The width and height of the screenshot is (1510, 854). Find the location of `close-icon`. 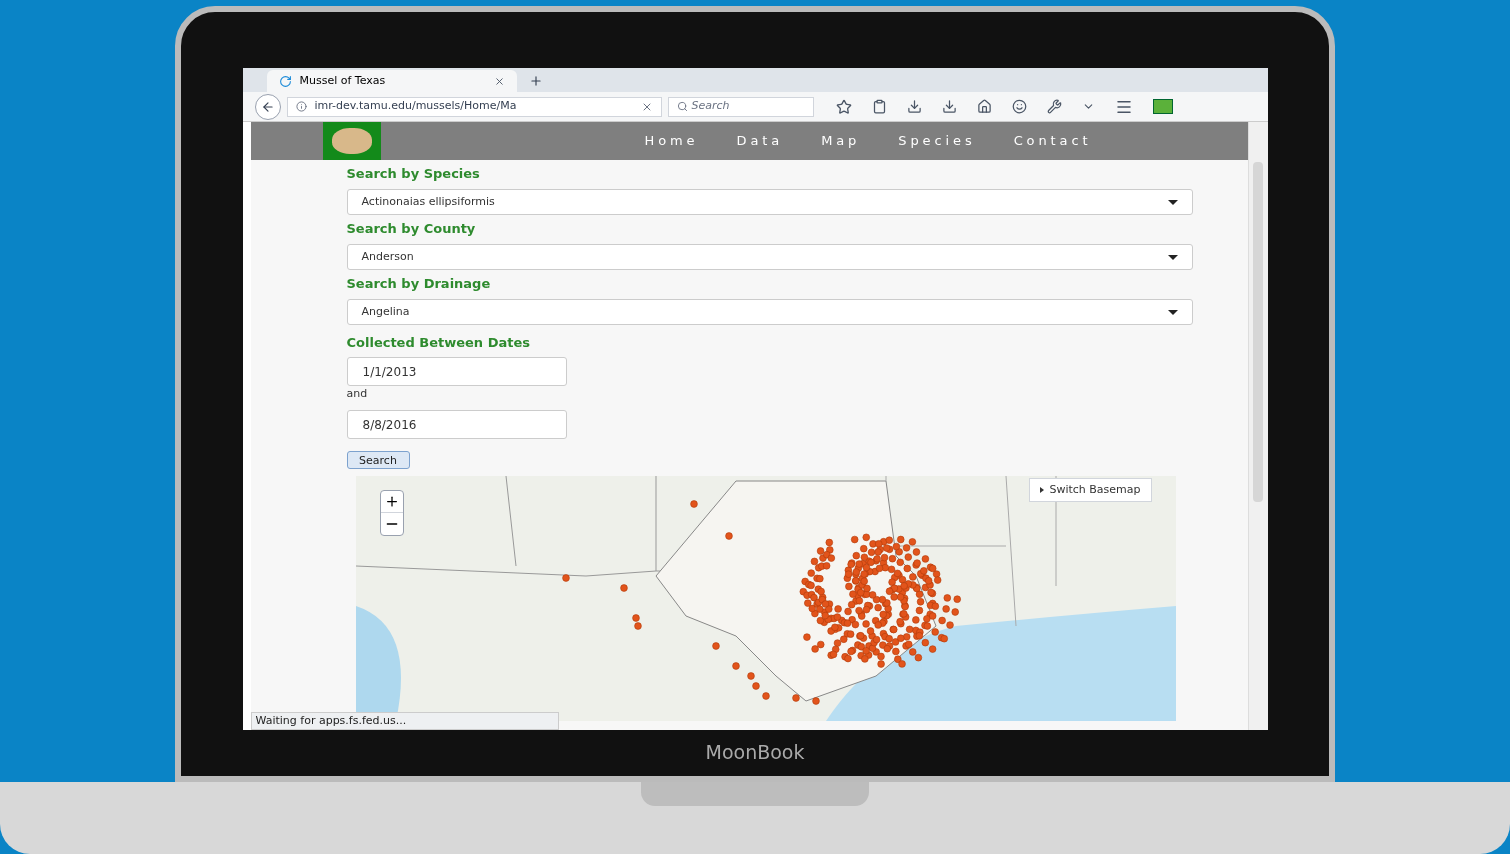

close-icon is located at coordinates (499, 81).